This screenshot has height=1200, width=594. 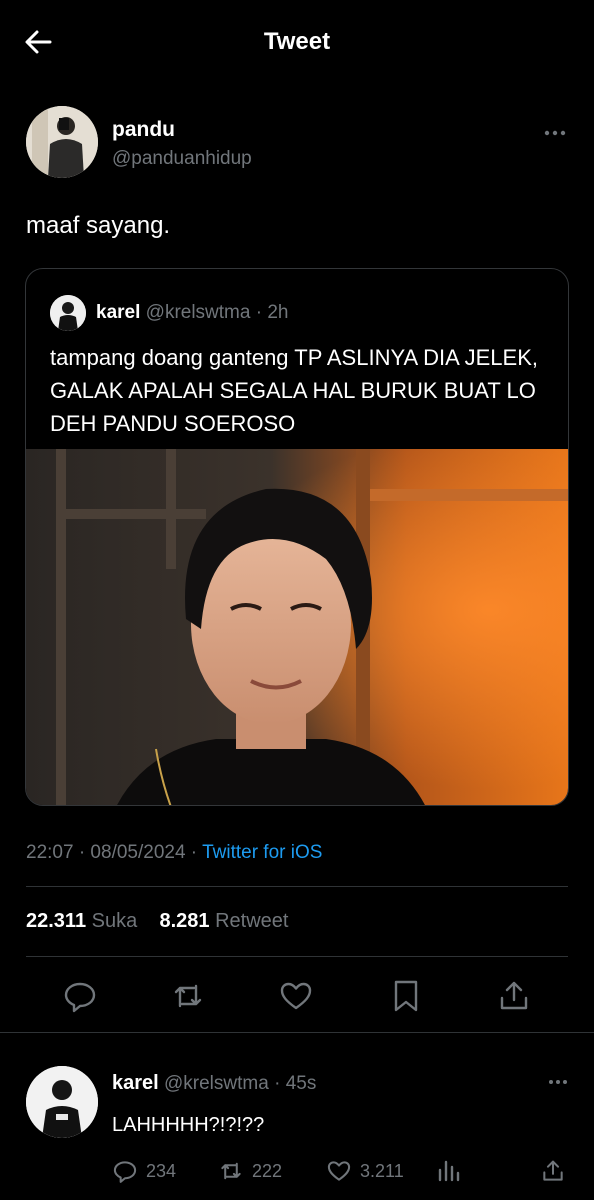 I want to click on reply-author-name: karel, so click(x=135, y=1083).